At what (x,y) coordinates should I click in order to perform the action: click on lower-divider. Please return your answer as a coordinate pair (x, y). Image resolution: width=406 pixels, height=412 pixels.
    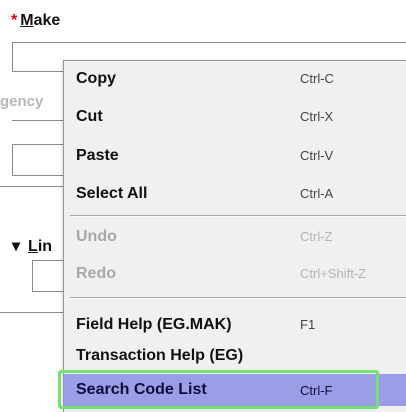
    Looking at the image, I should click on (32, 312).